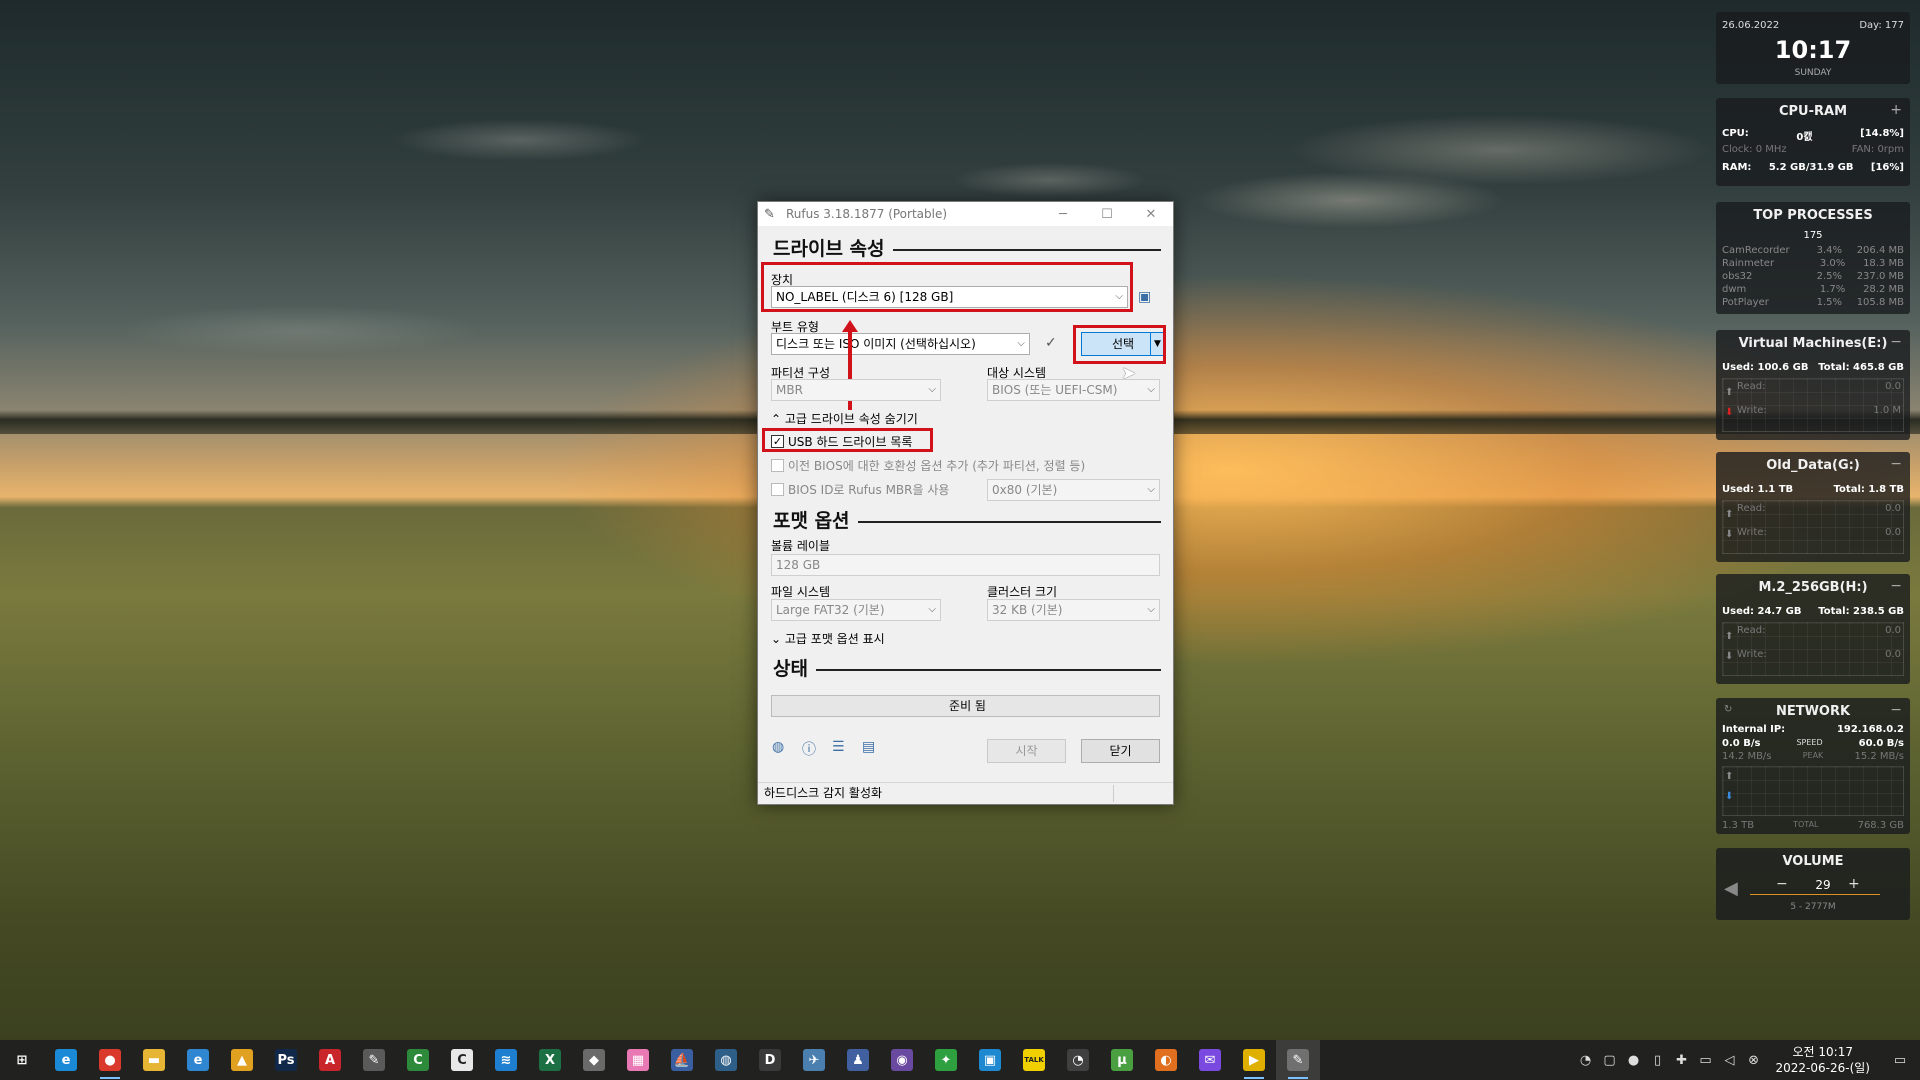 Image resolution: width=1920 pixels, height=1080 pixels. I want to click on rufus-mbr-checkbox: BIOS ID로 Rufus MBR을 사용, so click(860, 489).